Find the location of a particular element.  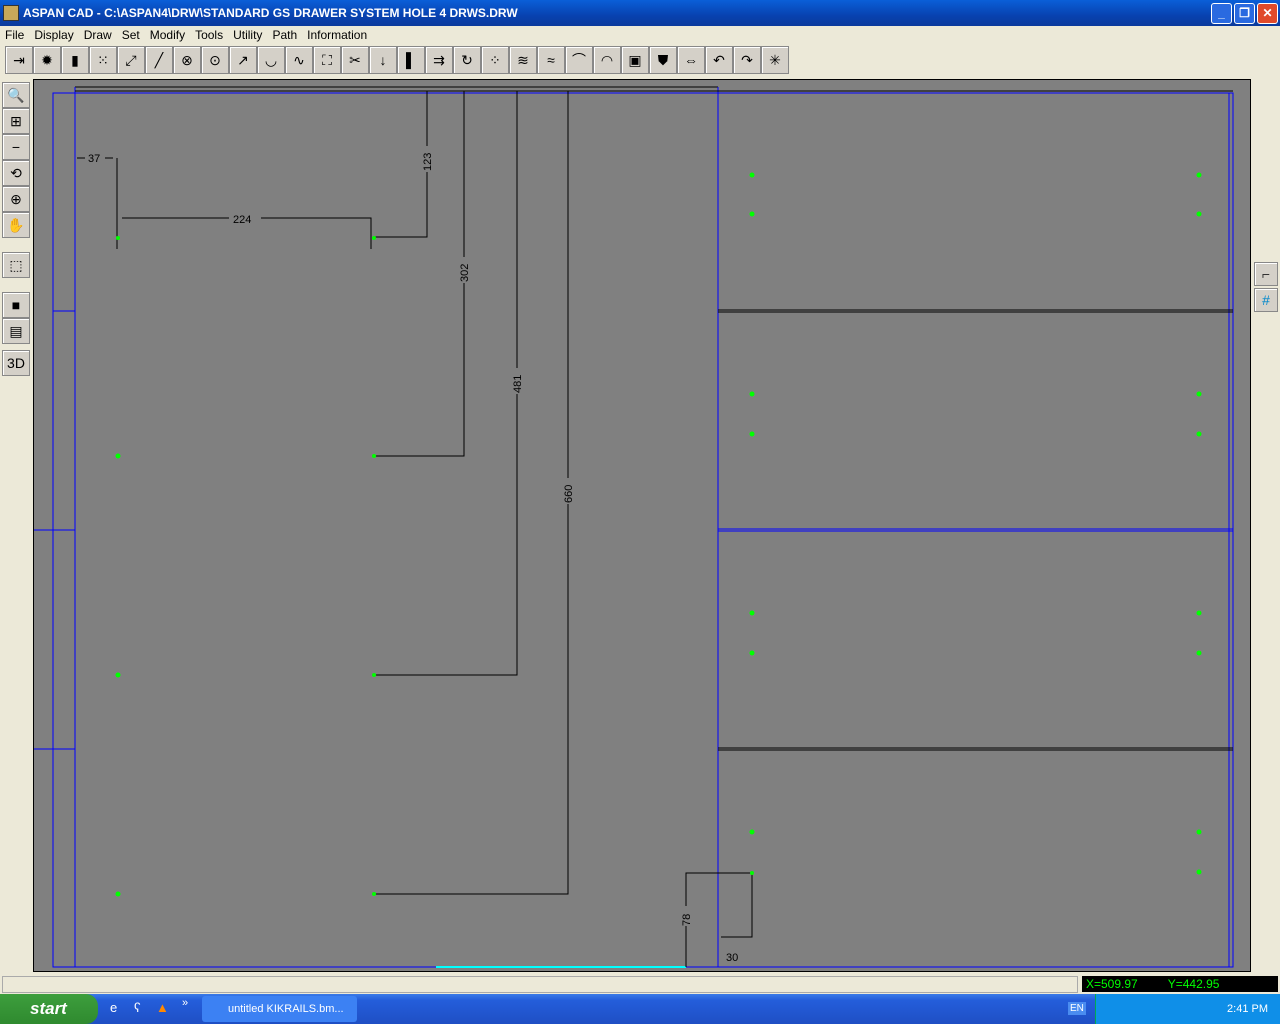

ie-icon: e is located at coordinates (113, 1007).